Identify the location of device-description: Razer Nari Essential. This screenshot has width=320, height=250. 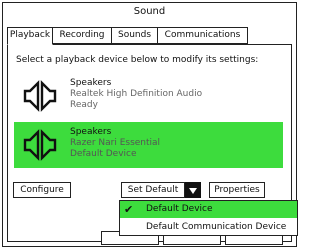
(115, 143).